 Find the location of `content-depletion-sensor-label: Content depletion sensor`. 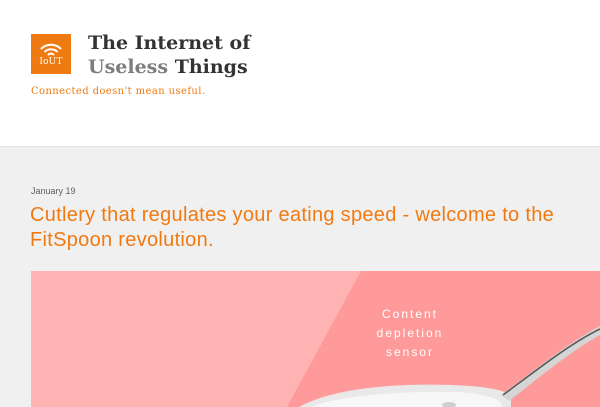

content-depletion-sensor-label: Content depletion sensor is located at coordinates (410, 333).